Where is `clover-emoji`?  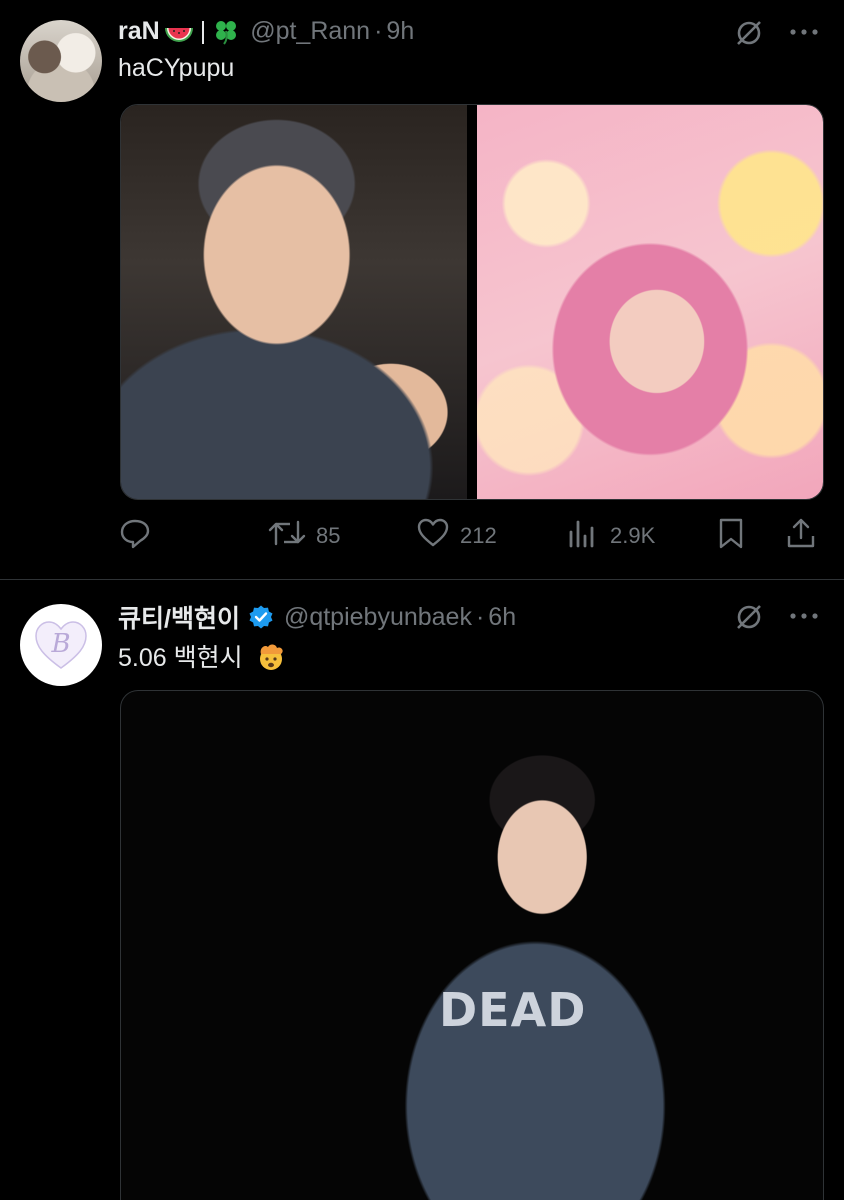
clover-emoji is located at coordinates (226, 31).